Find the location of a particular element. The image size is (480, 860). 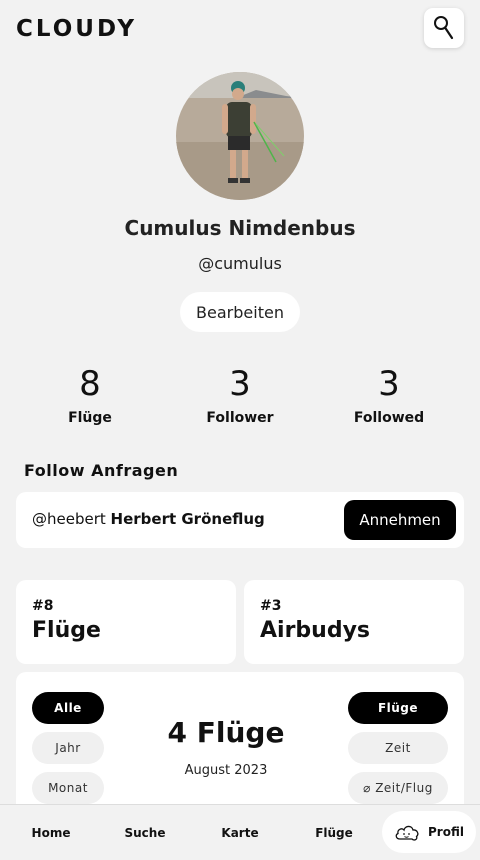

top-bar: CLOUDY is located at coordinates (240, 30).